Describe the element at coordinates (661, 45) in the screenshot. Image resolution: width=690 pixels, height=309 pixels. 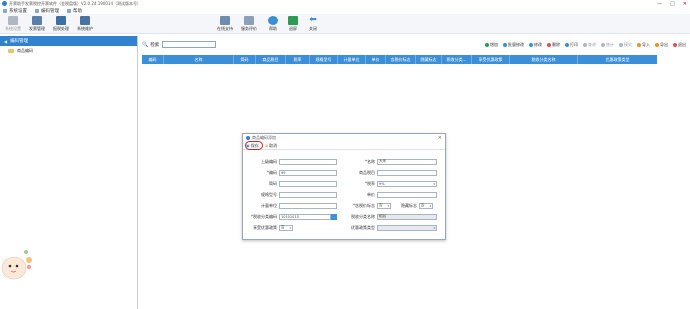
I see `export-button: 导出` at that location.